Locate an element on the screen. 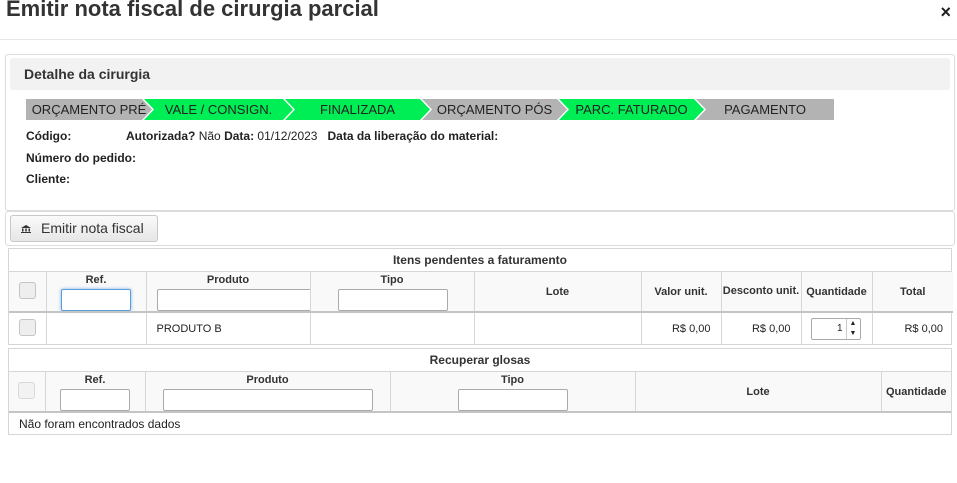 This screenshot has height=483, width=957. row-checkbox is located at coordinates (27, 327).